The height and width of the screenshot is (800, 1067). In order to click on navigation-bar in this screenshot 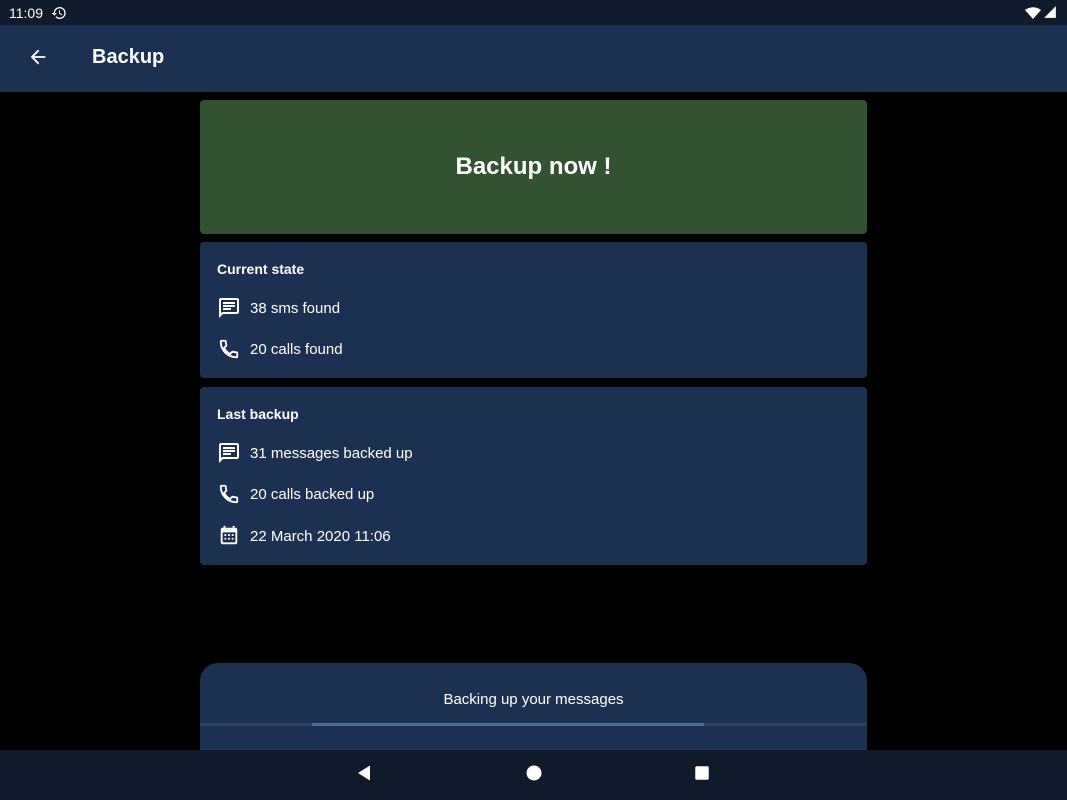, I will do `click(533, 775)`.